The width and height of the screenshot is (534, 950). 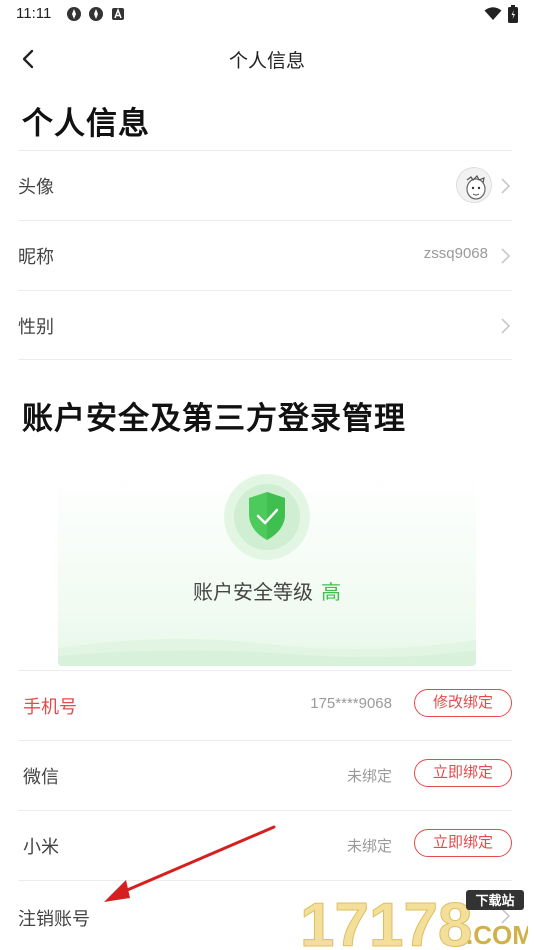 What do you see at coordinates (331, 593) in the screenshot?
I see `security-level-value: 高` at bounding box center [331, 593].